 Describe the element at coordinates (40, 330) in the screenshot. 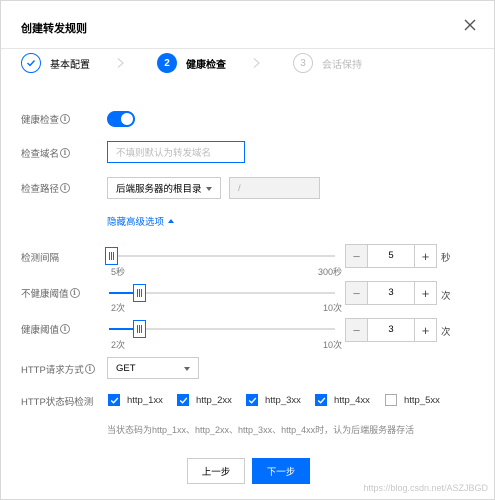

I see `label-text: 健康阈值` at that location.